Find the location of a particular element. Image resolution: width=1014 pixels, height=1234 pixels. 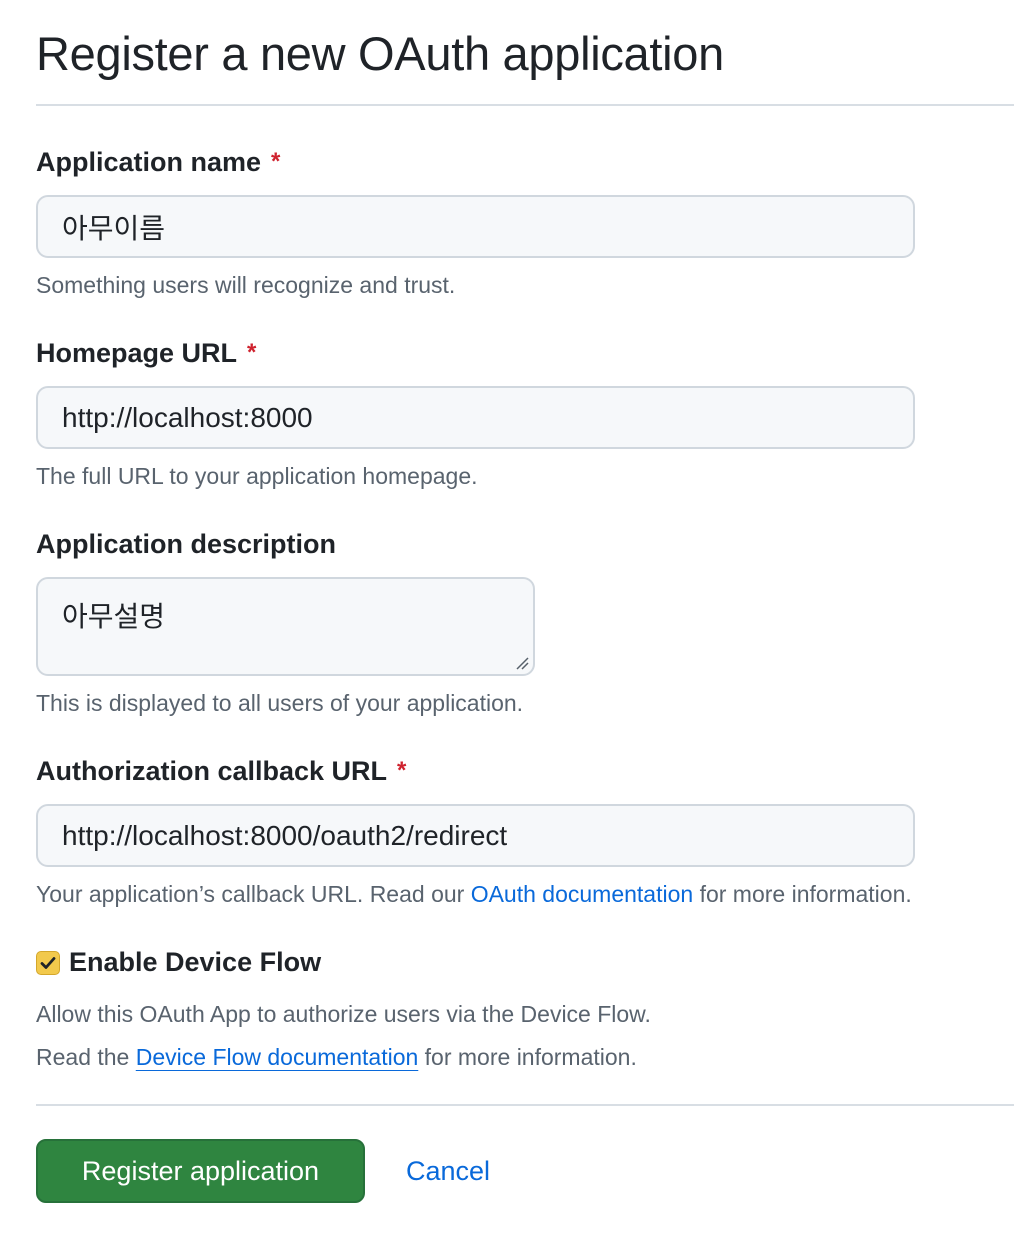

callback-url-label: Authorization callback URL * is located at coordinates (525, 771).